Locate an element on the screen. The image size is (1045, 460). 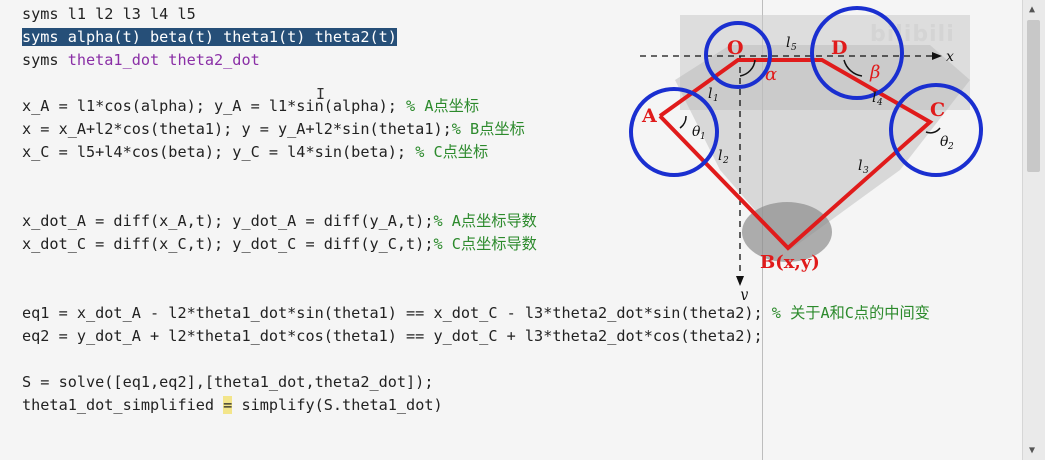
code-token: % A点坐标 is located at coordinates (443, 106).